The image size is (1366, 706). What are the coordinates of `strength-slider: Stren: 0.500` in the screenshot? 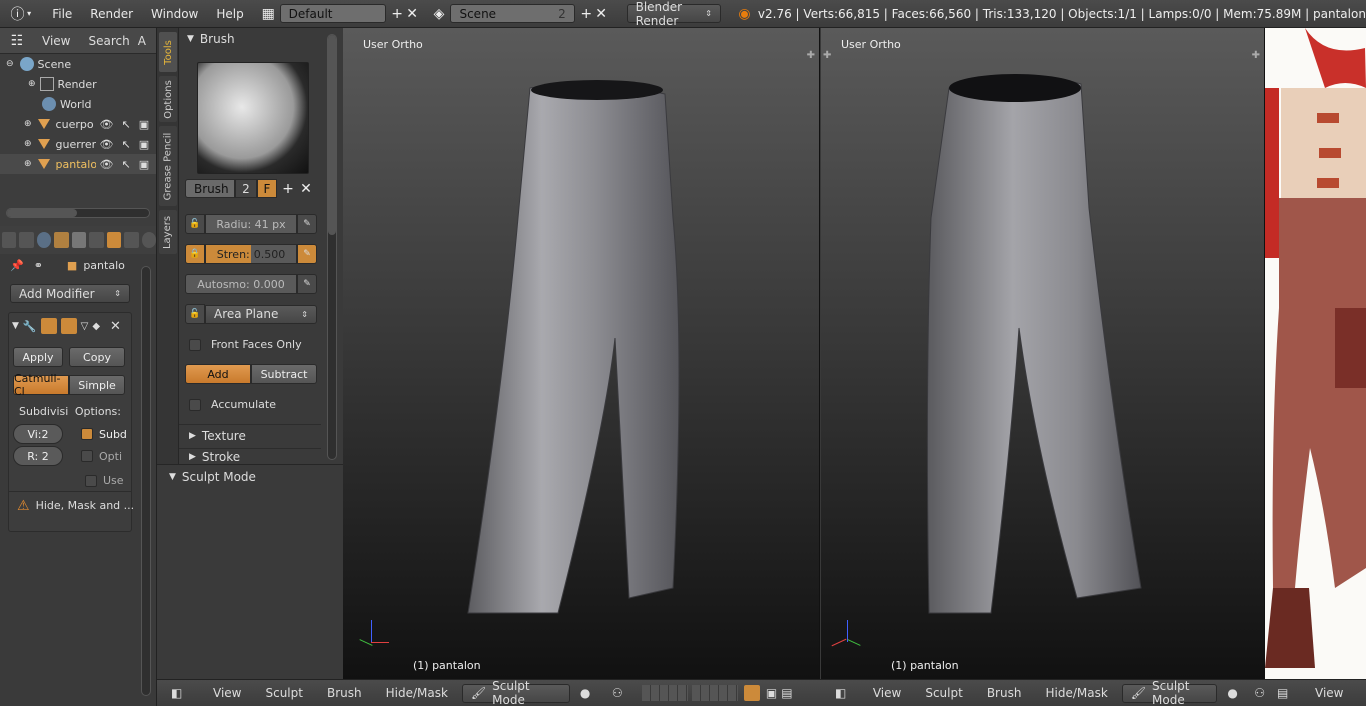 It's located at (251, 254).